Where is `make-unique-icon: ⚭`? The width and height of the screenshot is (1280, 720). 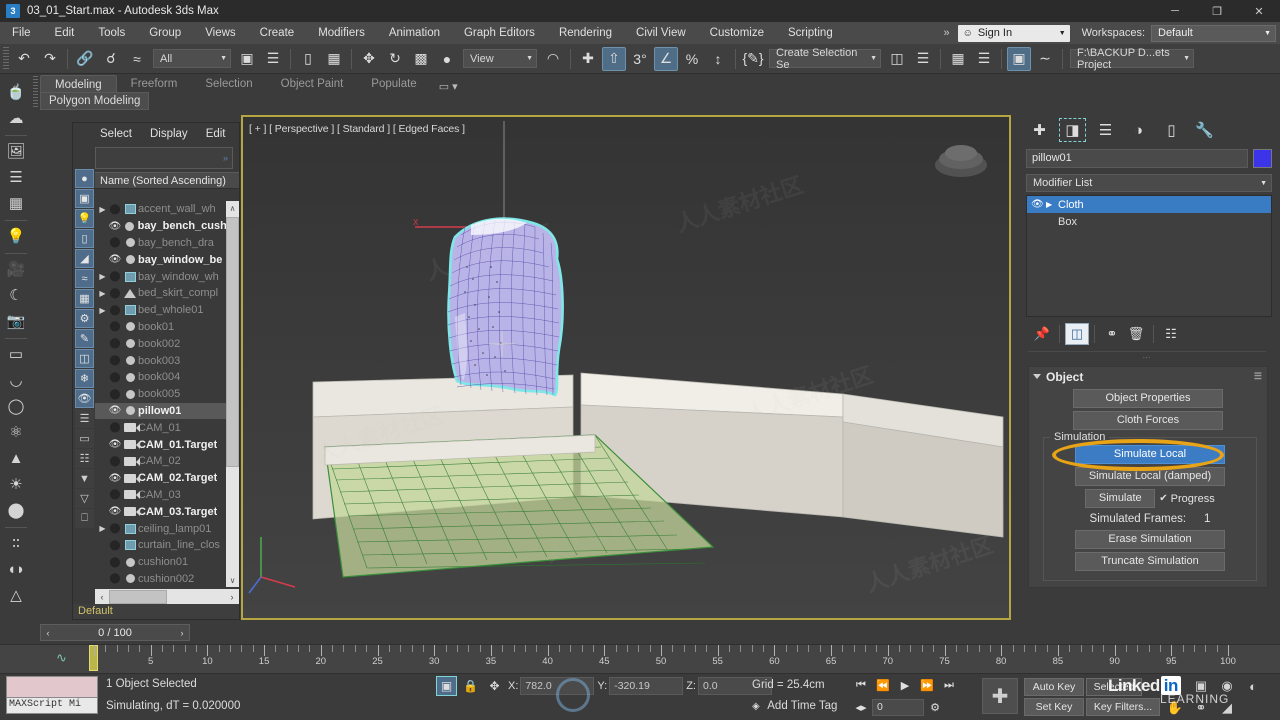 make-unique-icon: ⚭ is located at coordinates (1112, 334).